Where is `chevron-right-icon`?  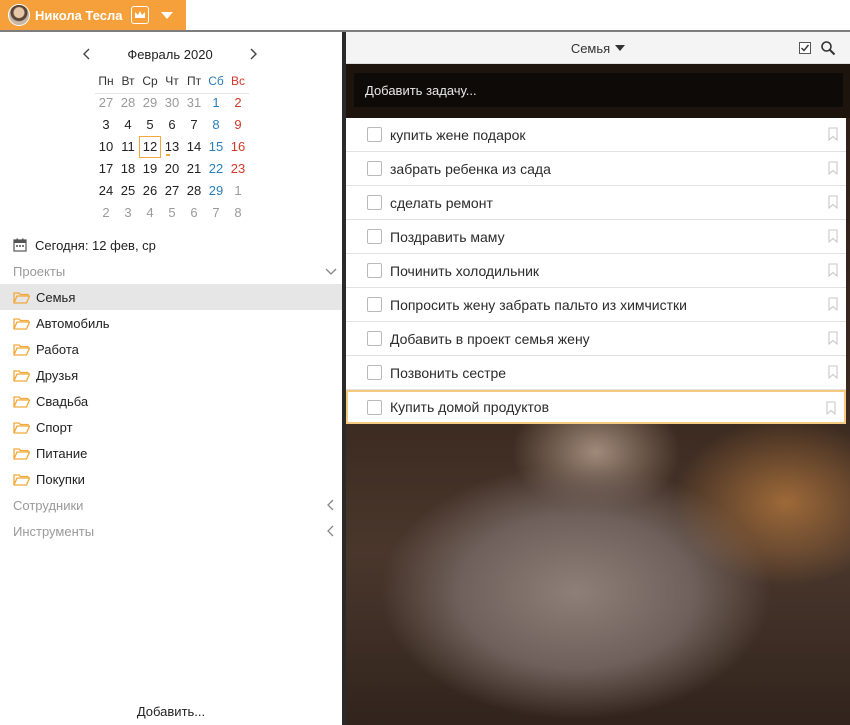 chevron-right-icon is located at coordinates (253, 54).